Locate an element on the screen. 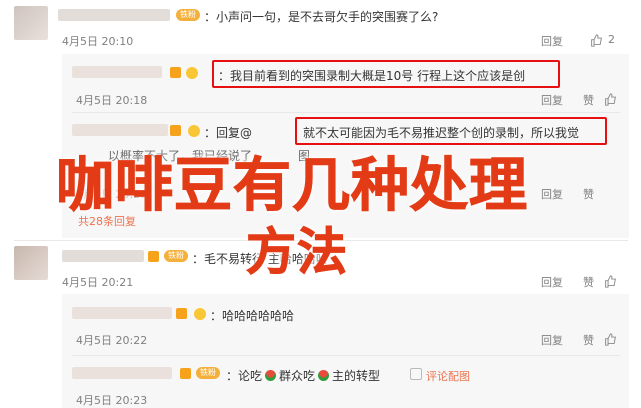 The image size is (641, 408). overlay-title-line2: 方法 is located at coordinates (297, 252).